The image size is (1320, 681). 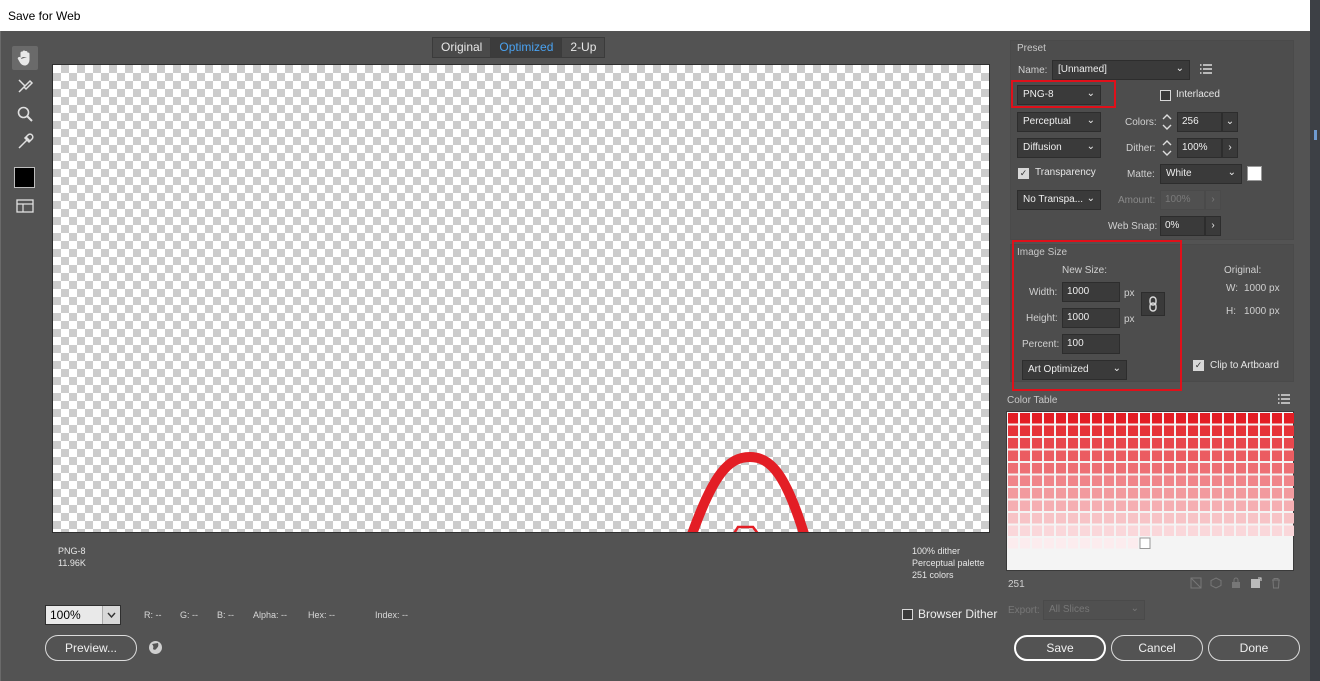 What do you see at coordinates (1254, 648) in the screenshot?
I see `done-button: Done` at bounding box center [1254, 648].